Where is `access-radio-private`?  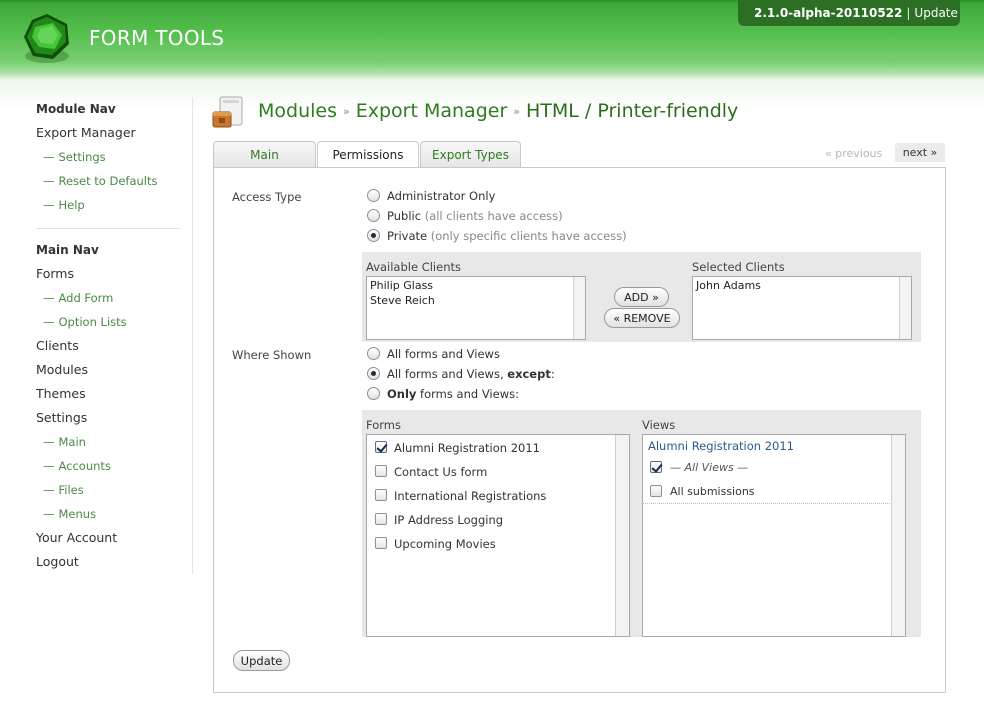 access-radio-private is located at coordinates (373, 235).